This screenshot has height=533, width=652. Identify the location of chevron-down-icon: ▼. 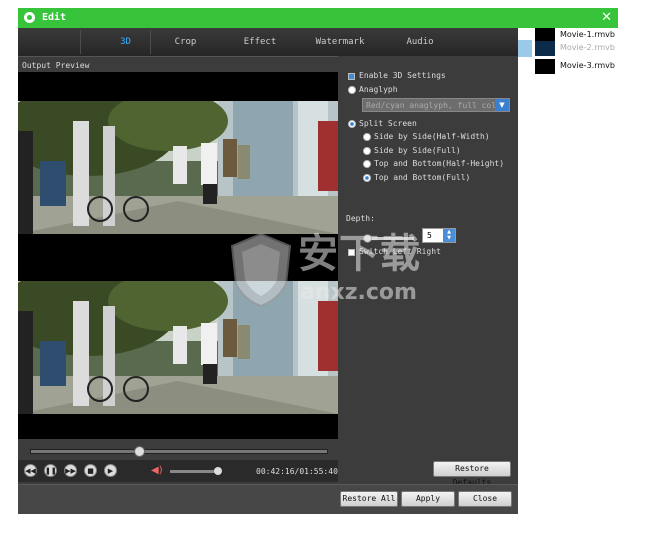
(502, 105).